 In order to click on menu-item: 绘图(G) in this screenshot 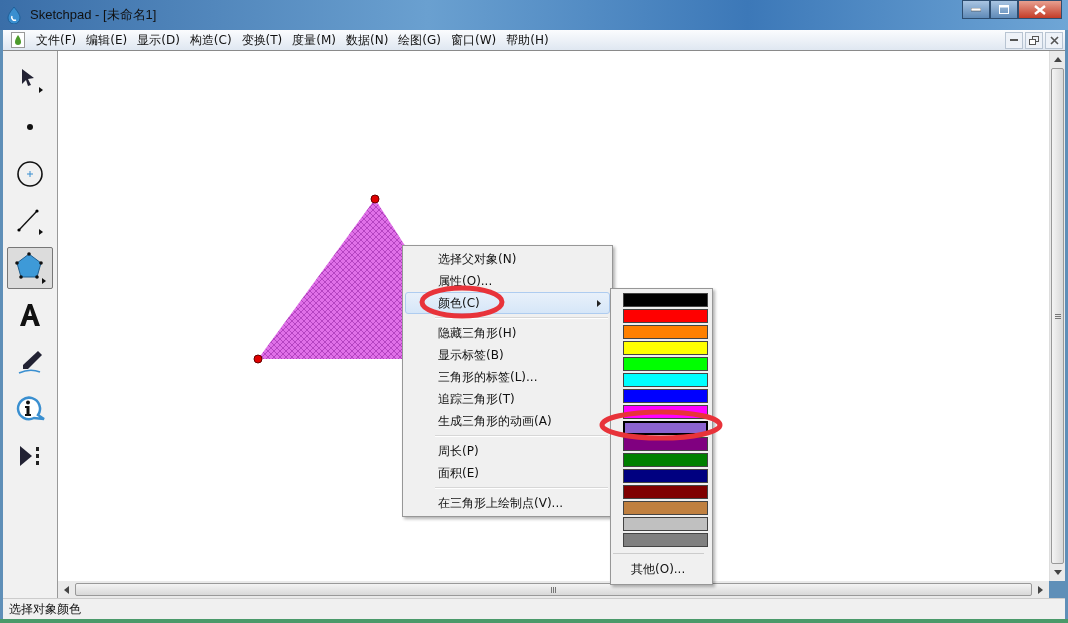, I will do `click(419, 40)`.